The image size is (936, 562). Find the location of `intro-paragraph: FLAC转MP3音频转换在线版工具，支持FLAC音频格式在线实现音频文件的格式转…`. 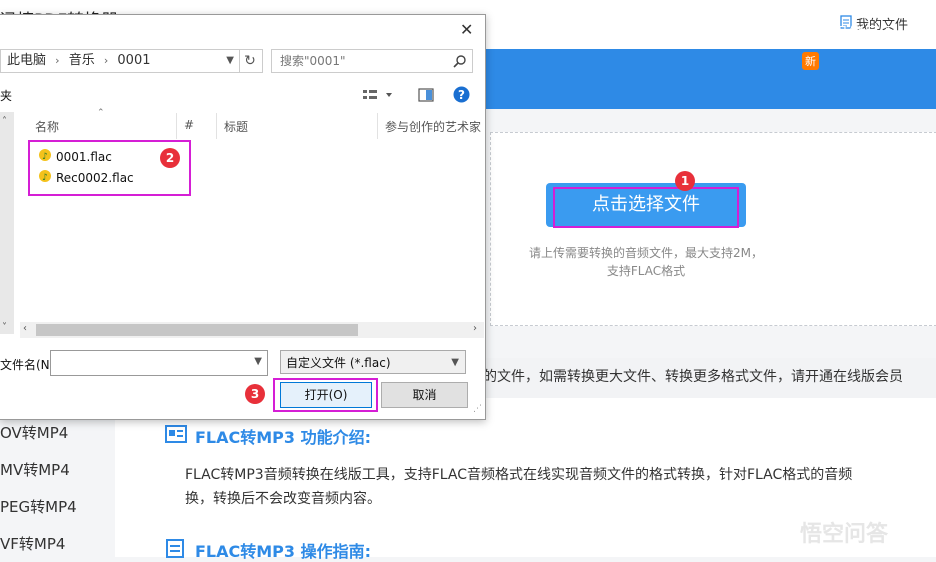

intro-paragraph: FLAC转MP3音频转换在线版工具，支持FLAC音频格式在线实现音频文件的格式转… is located at coordinates (560, 487).